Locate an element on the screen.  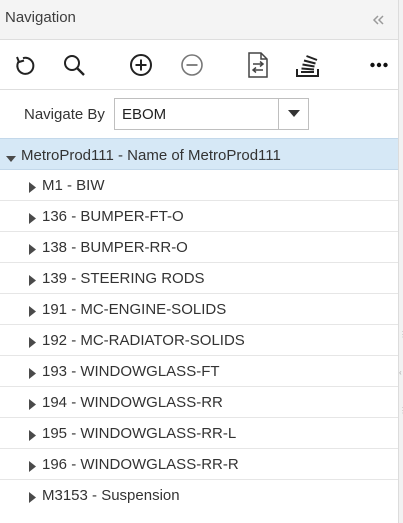
tree-node-label: 191 - MC-ENGINE-SOLIDS is located at coordinates (134, 309).